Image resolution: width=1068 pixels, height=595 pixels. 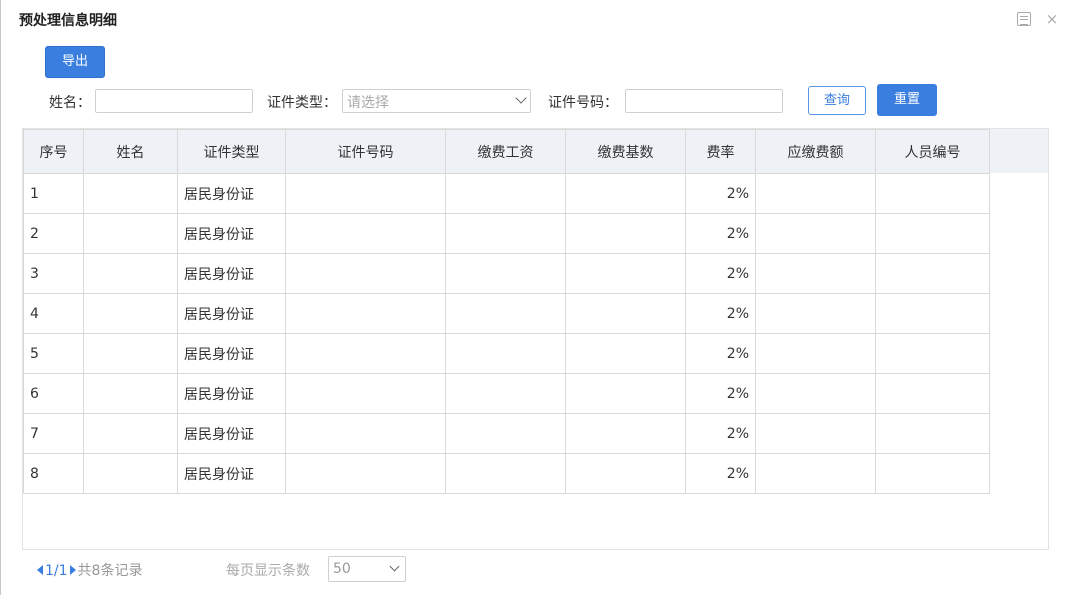 I want to click on page-indicator: 1/1, so click(x=56, y=571).